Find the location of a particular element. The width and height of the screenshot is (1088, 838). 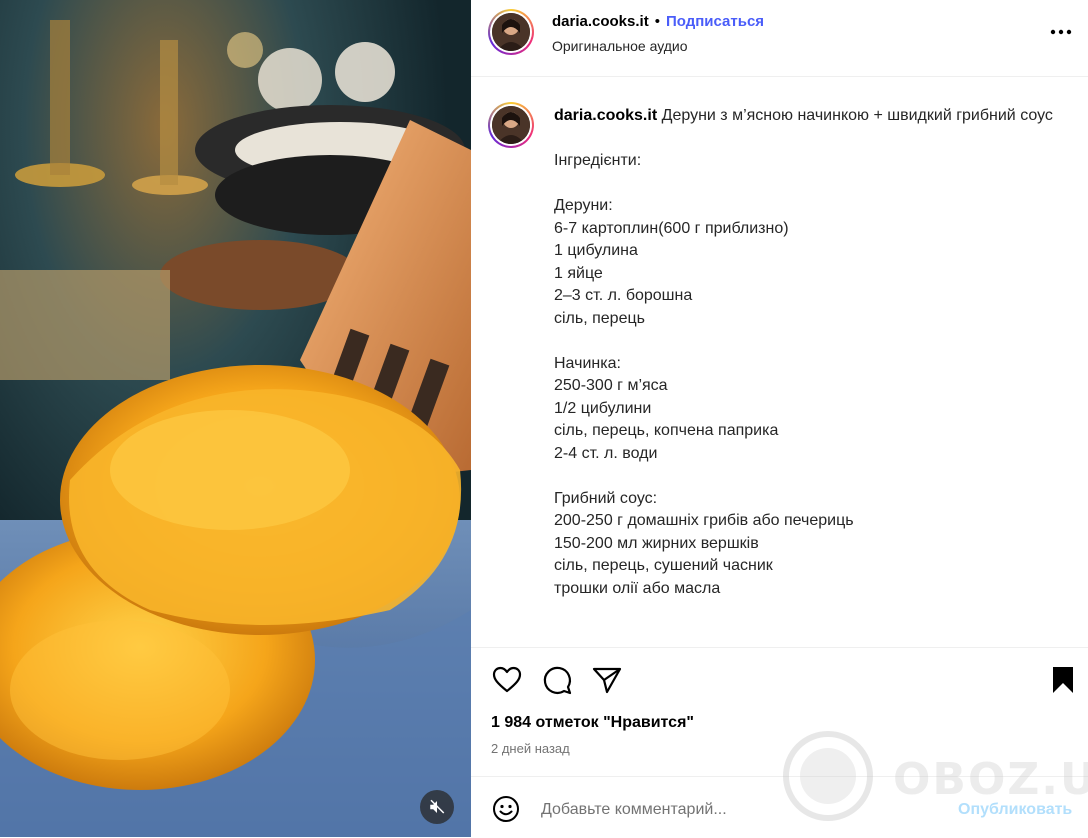

comment-bar: Добавьте комментарий... Опубликовать is located at coordinates (779, 807).